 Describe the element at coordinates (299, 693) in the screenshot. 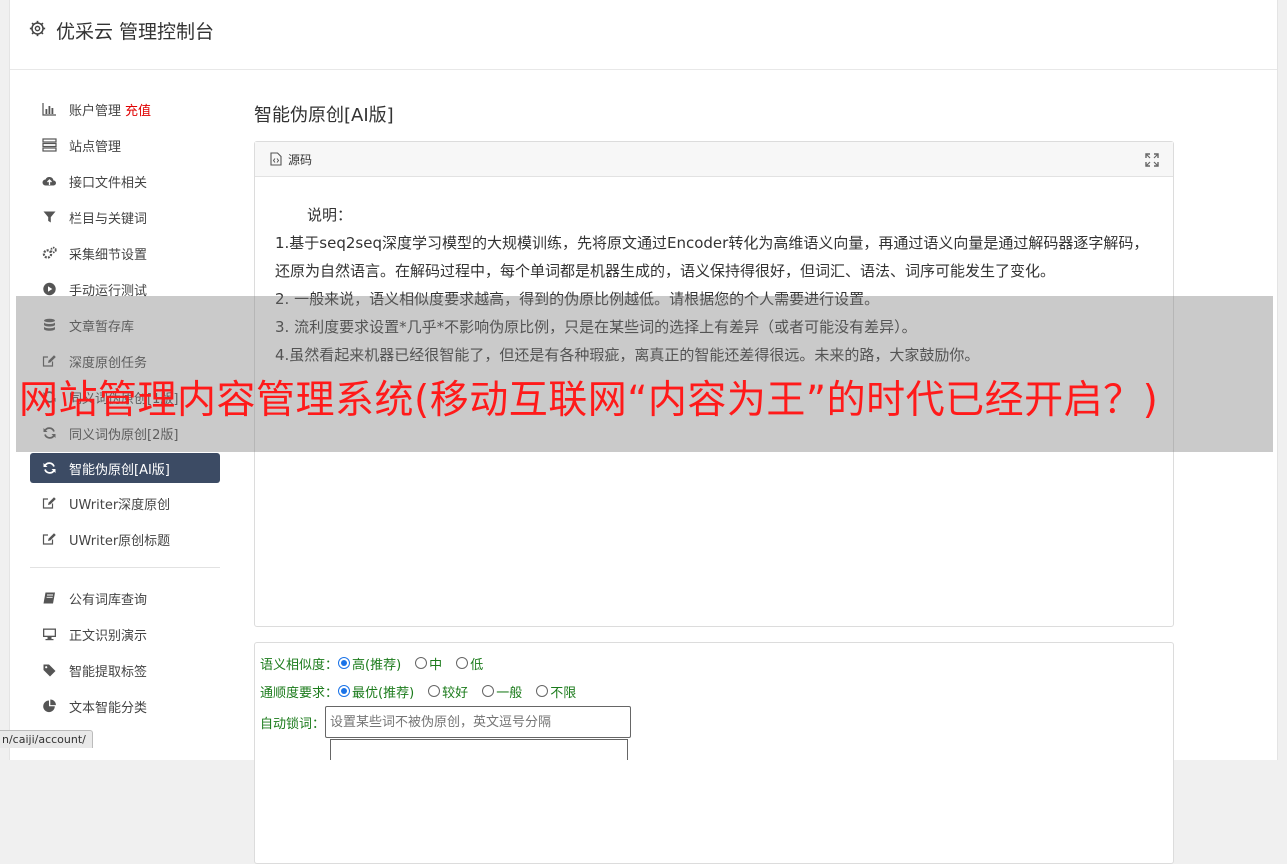

I see `fluency-label: 通顺度要求：` at that location.